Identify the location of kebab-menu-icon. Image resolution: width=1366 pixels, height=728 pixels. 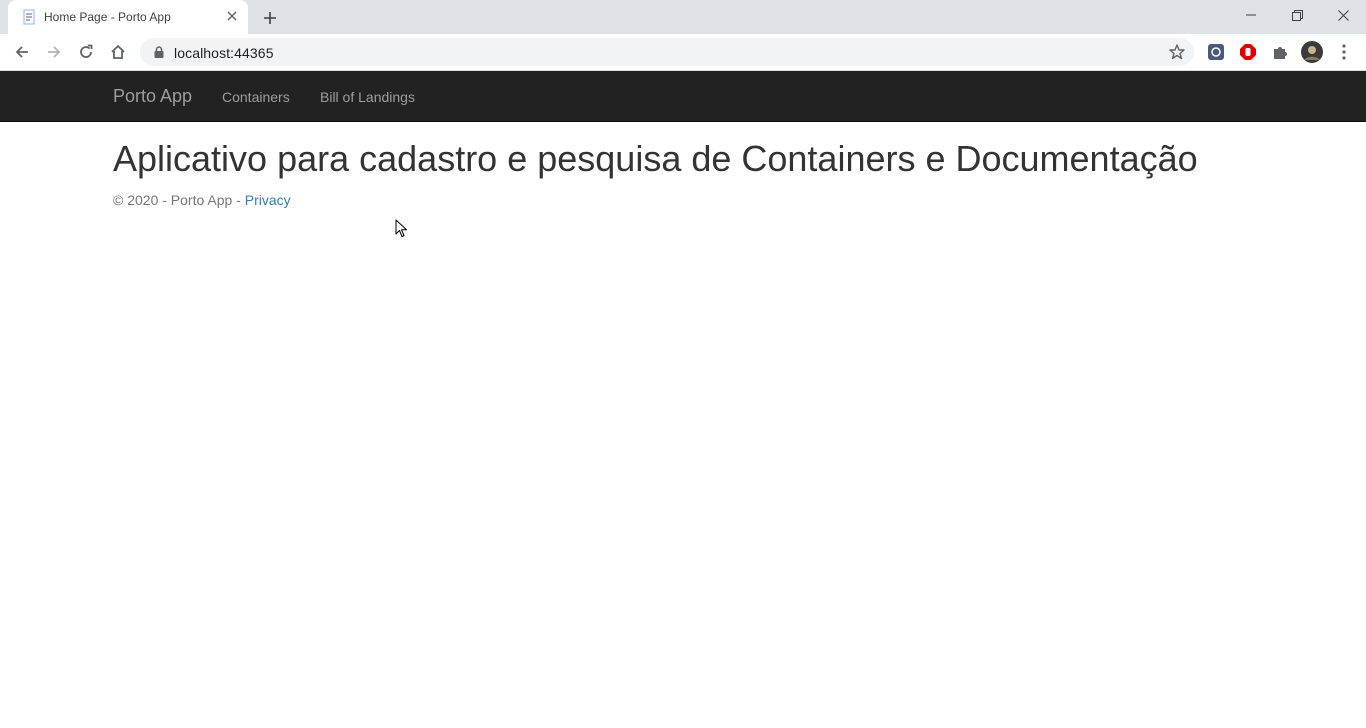
(1344, 52).